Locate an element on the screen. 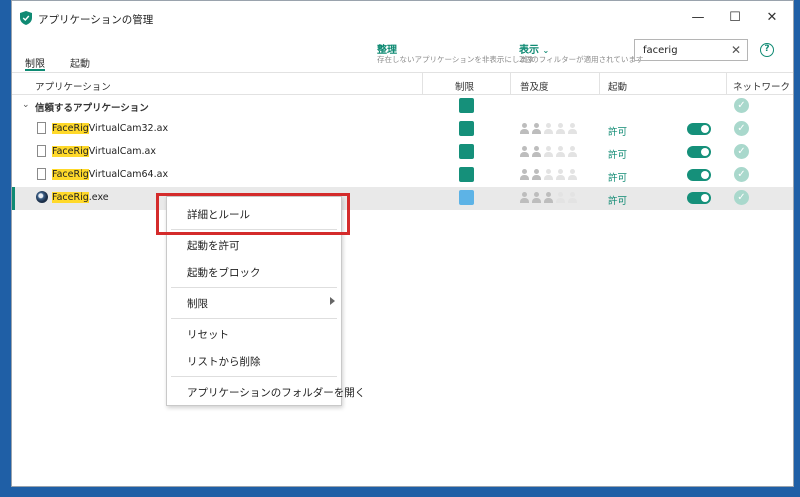 The image size is (800, 497). menu-item-label: 起動をブロック is located at coordinates (224, 273).